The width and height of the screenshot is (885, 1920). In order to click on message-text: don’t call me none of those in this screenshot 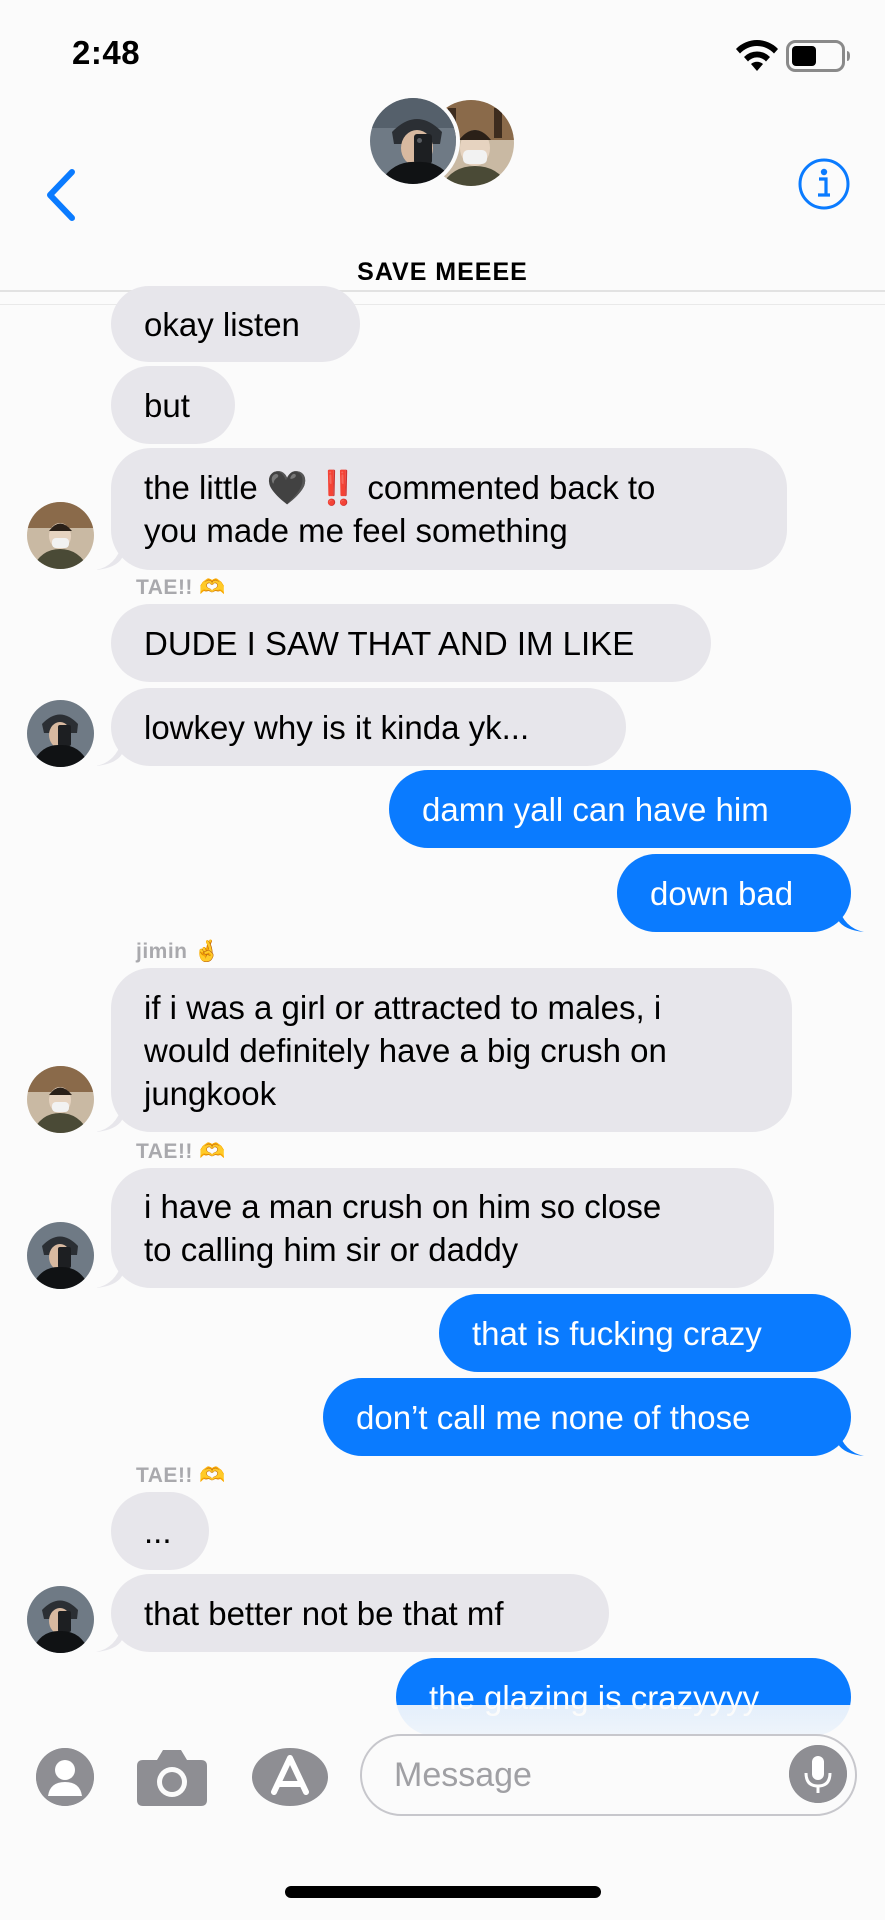, I will do `click(553, 1417)`.